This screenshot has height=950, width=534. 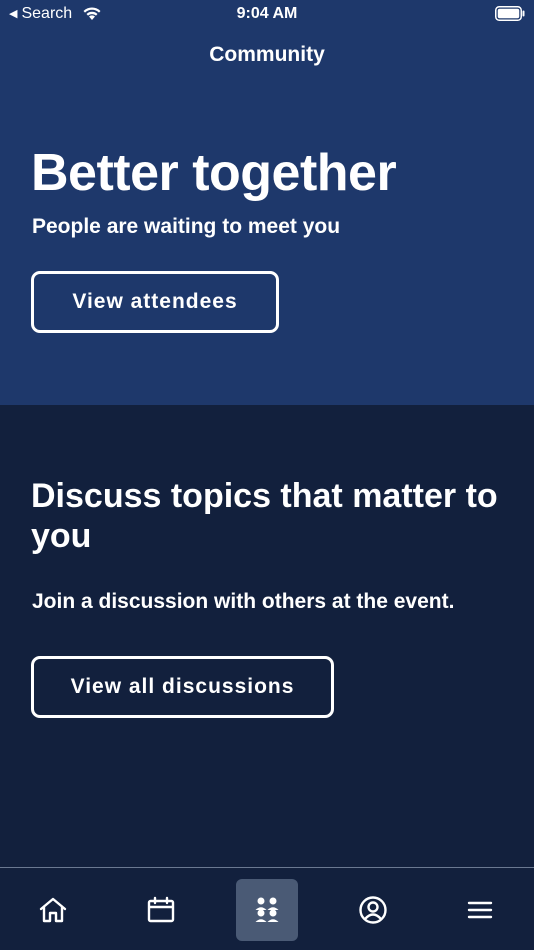 I want to click on status-bar: ◀ Search 9:04 AM, so click(x=267, y=14).